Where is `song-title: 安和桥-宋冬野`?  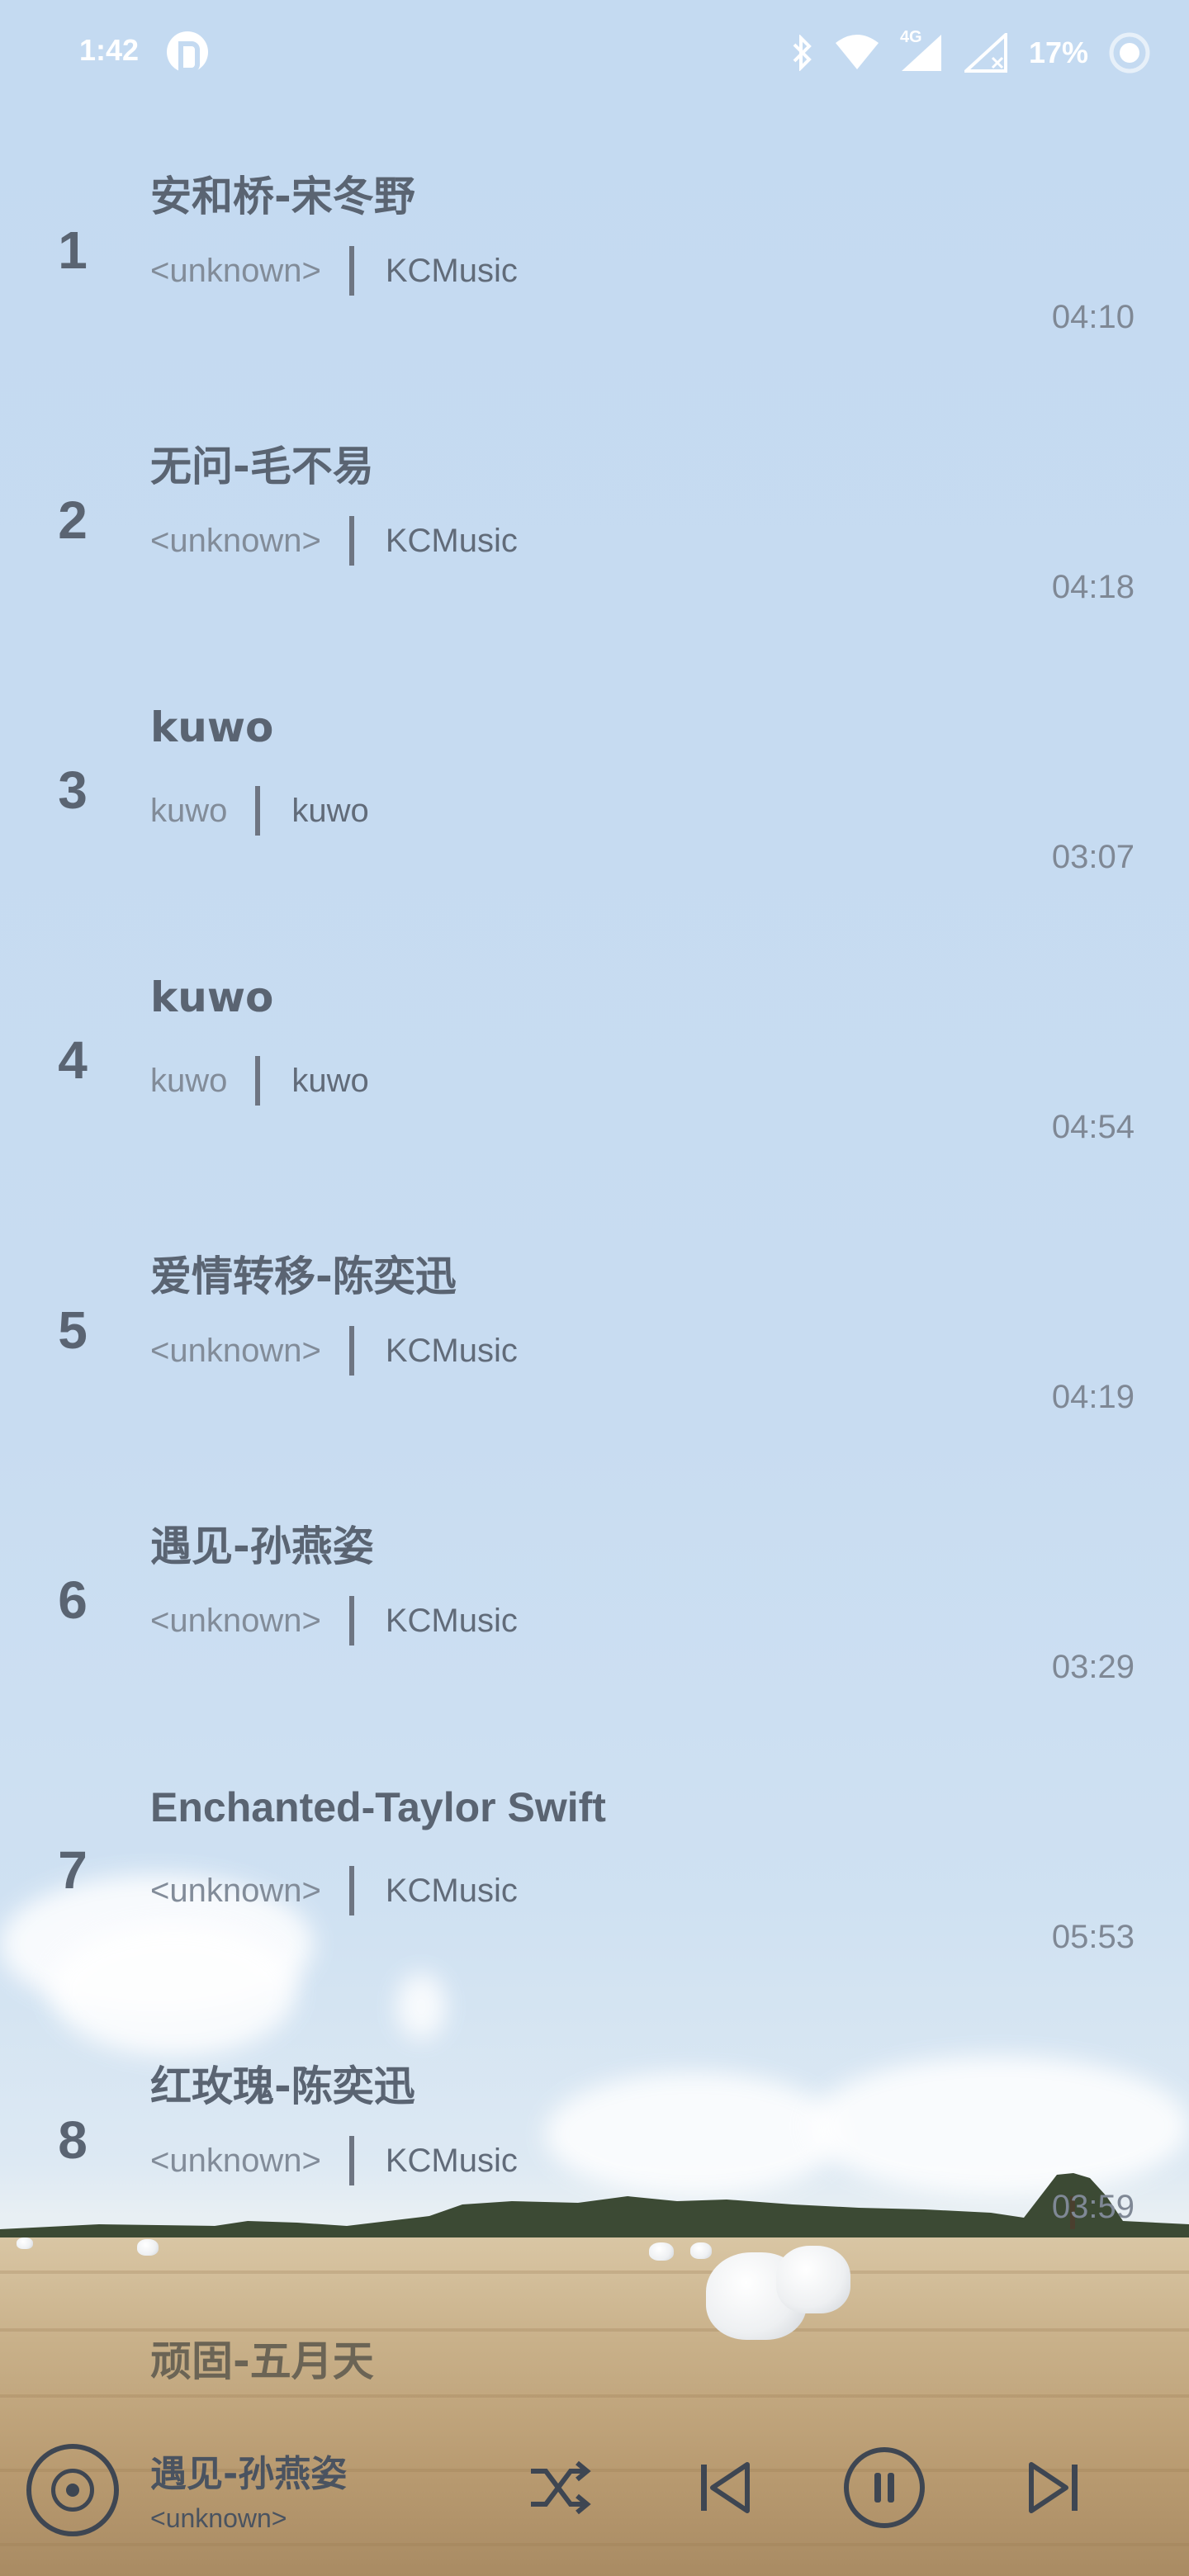 song-title: 安和桥-宋冬野 is located at coordinates (282, 196).